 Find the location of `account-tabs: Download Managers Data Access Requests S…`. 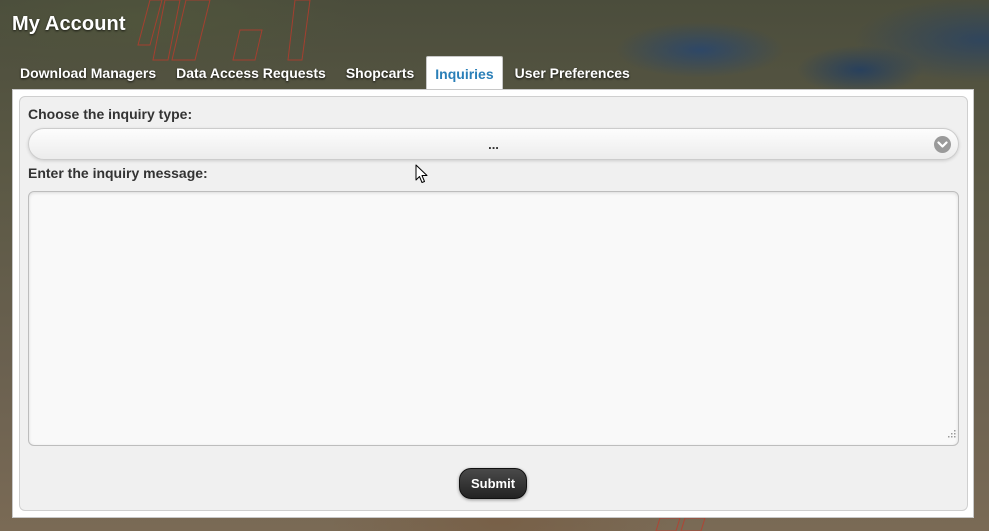

account-tabs: Download Managers Data Access Requests S… is located at coordinates (325, 73).